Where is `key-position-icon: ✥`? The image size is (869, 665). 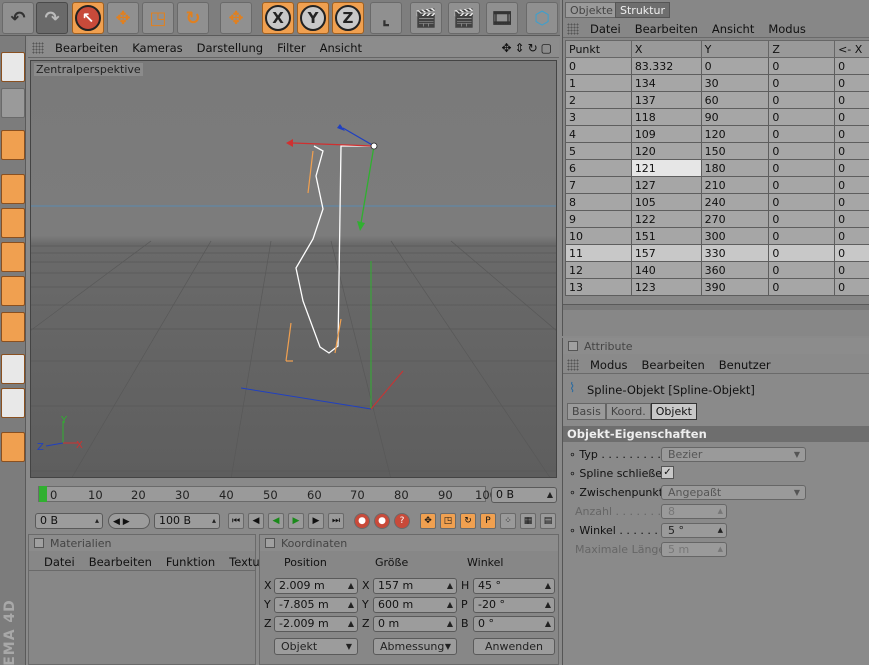 key-position-icon: ✥ is located at coordinates (428, 521).